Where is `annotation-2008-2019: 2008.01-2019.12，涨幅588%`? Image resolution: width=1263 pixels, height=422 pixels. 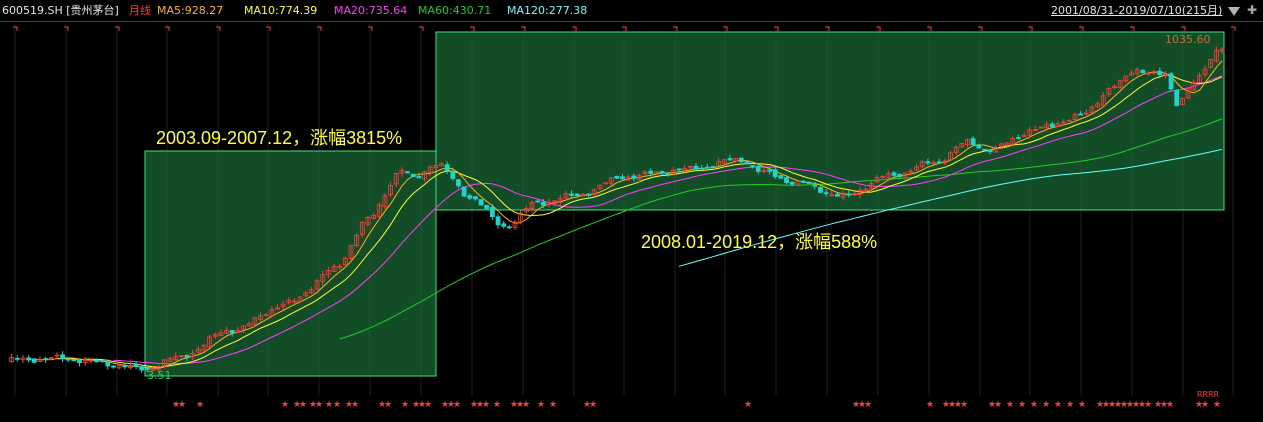
annotation-2008-2019: 2008.01-2019.12，涨幅588% is located at coordinates (759, 242).